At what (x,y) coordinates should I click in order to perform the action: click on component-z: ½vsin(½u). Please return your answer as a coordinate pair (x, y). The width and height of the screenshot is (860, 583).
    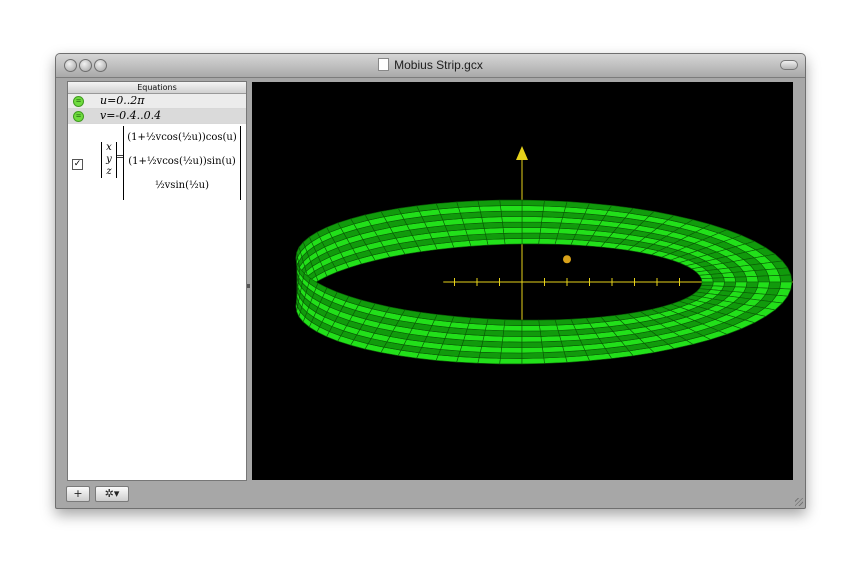
    Looking at the image, I should click on (182, 185).